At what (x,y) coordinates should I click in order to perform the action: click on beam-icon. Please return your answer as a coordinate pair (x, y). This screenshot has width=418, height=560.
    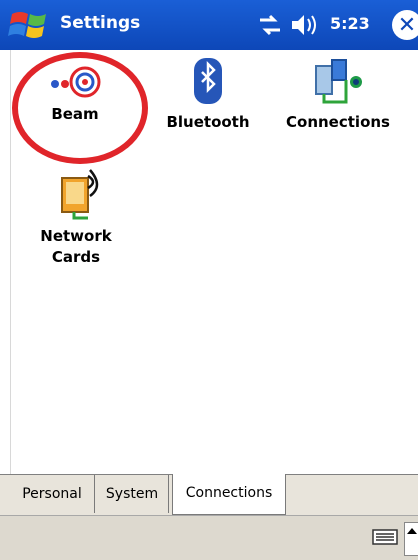
    Looking at the image, I should click on (76, 82).